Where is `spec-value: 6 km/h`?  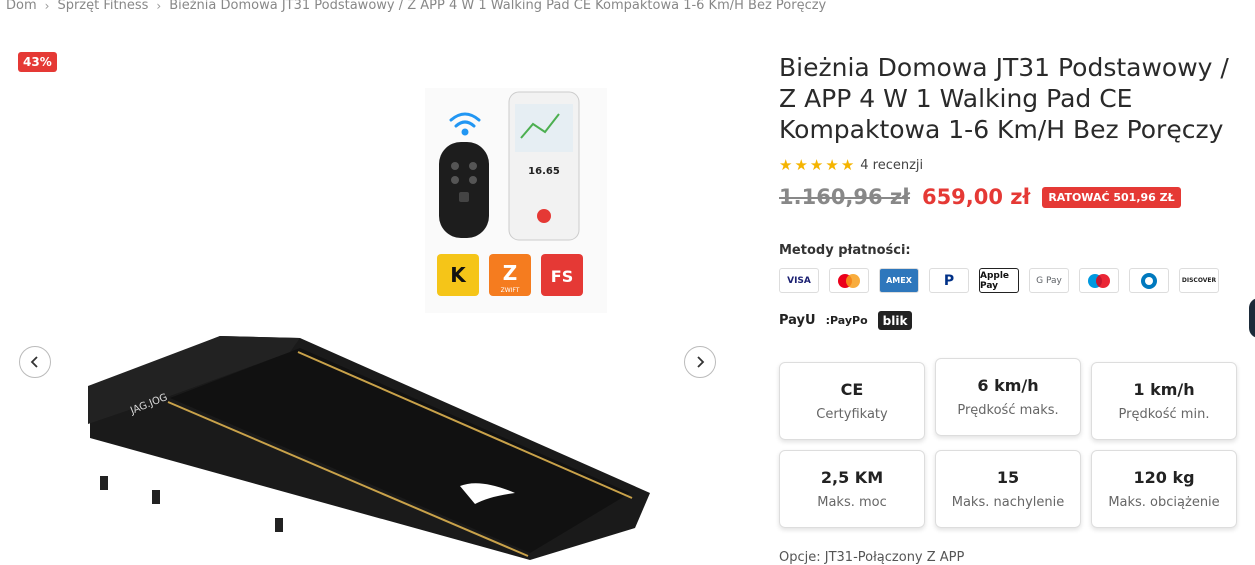
spec-value: 6 km/h is located at coordinates (1008, 385).